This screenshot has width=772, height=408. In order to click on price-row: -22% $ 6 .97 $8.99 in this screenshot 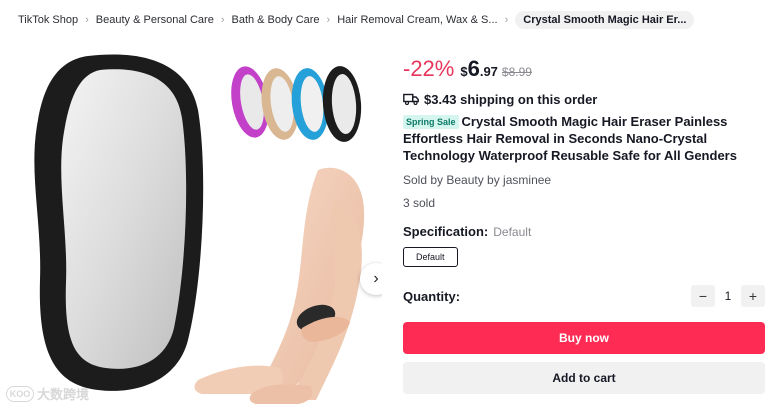, I will do `click(584, 71)`.